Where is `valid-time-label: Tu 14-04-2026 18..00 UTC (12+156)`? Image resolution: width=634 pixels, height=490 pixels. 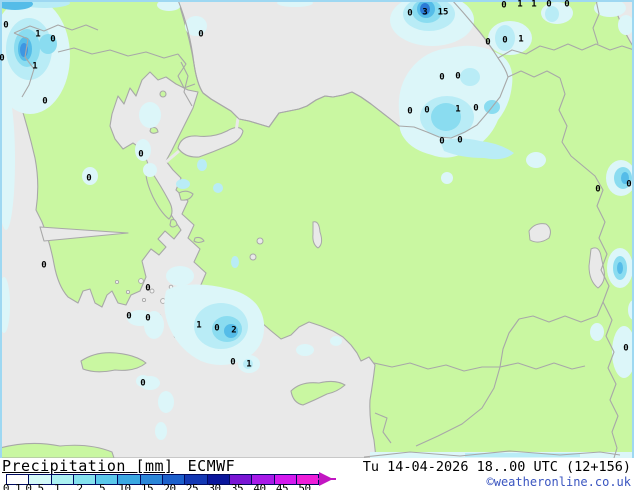
valid-time-label: Tu 14-04-2026 18..00 UTC (12+156) is located at coordinates (496, 467).